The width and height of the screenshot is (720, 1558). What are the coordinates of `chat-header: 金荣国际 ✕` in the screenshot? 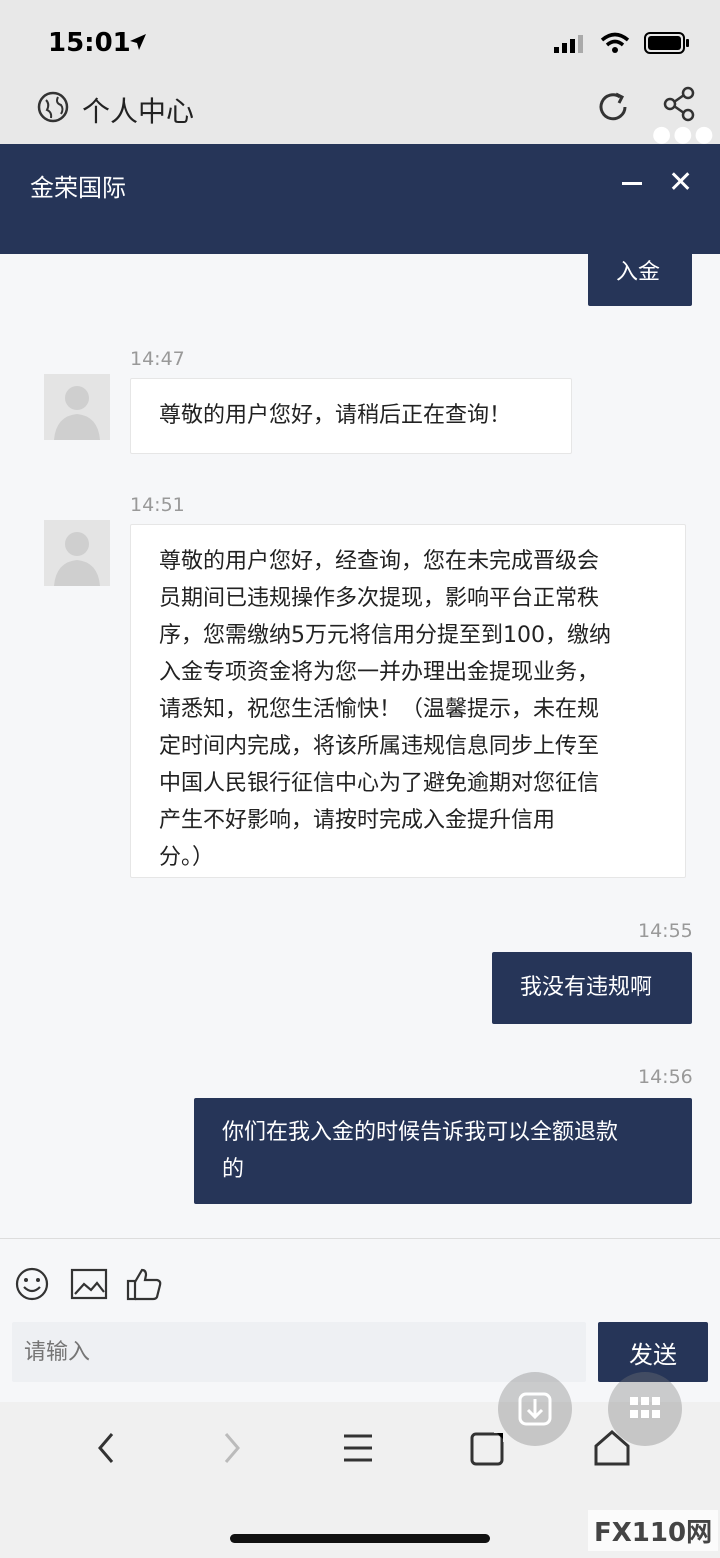 It's located at (360, 199).